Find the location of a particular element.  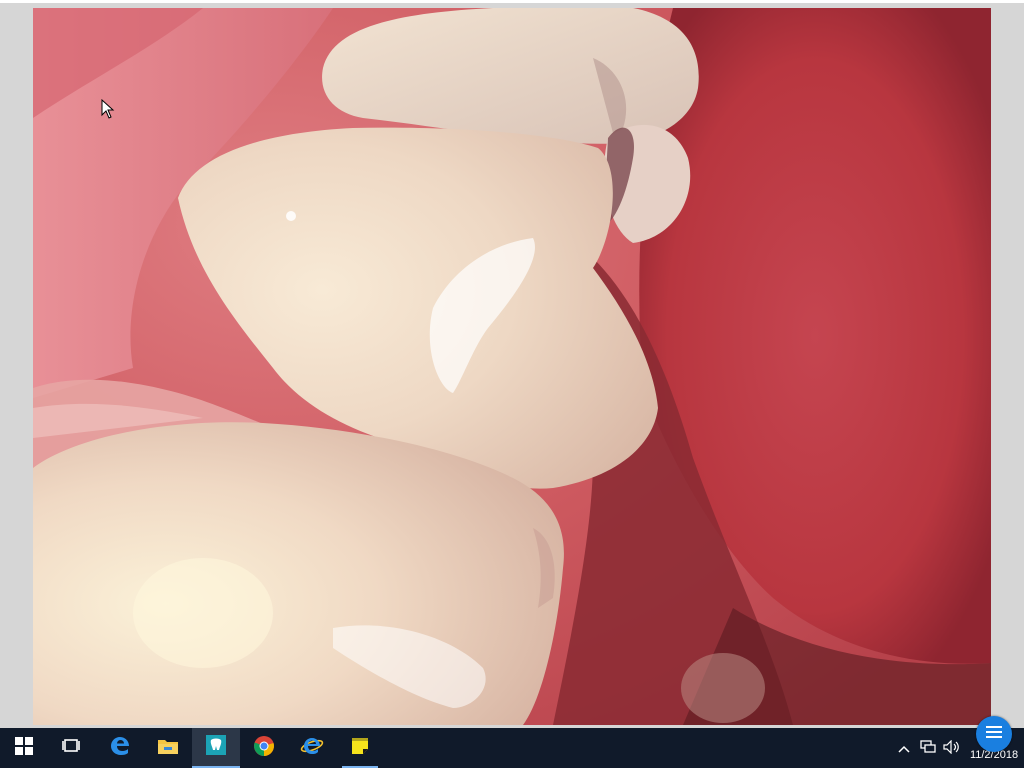

ie-icon is located at coordinates (312, 748).